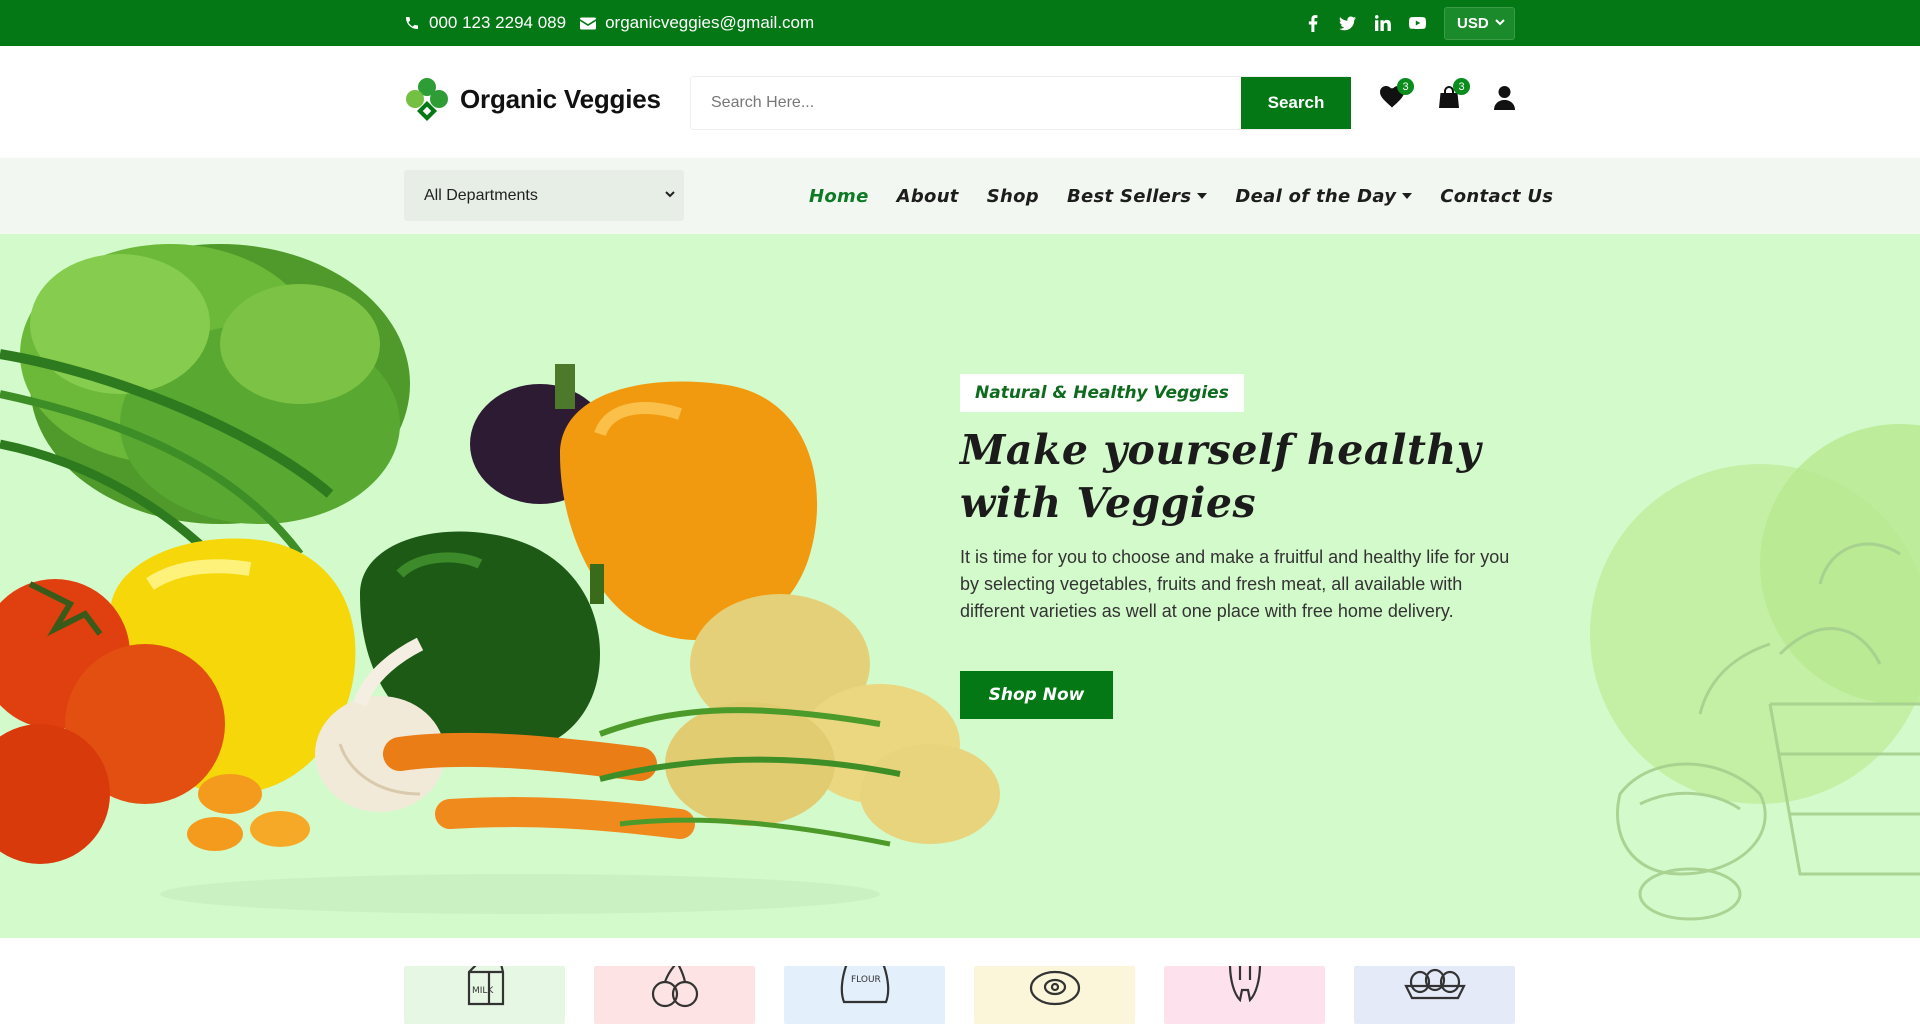  I want to click on currency-select: USD, so click(1479, 23).